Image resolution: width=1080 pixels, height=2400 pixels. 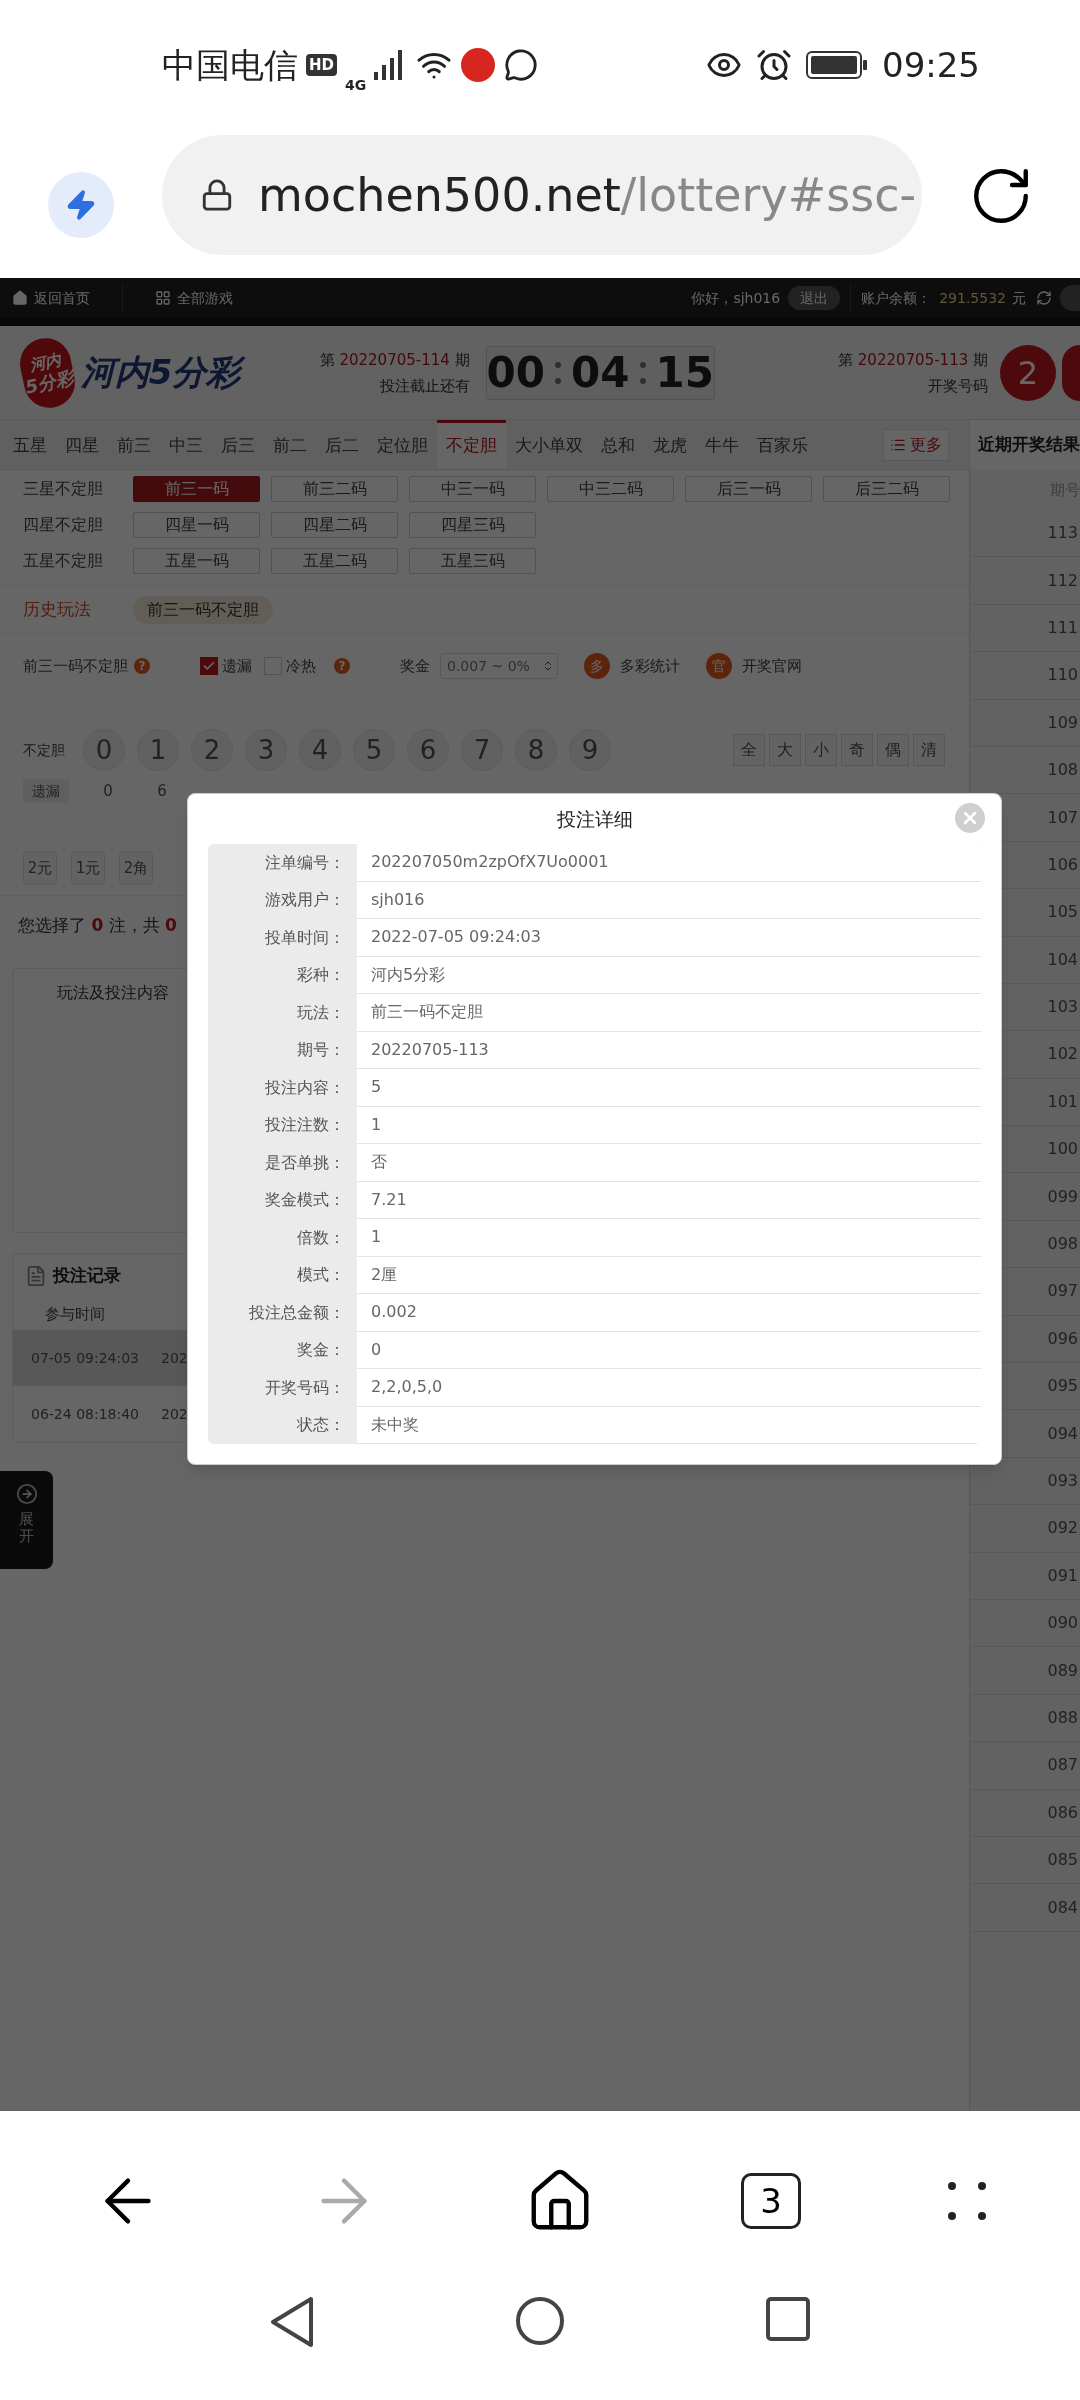 I want to click on game-tab: 四星, so click(x=82, y=444).